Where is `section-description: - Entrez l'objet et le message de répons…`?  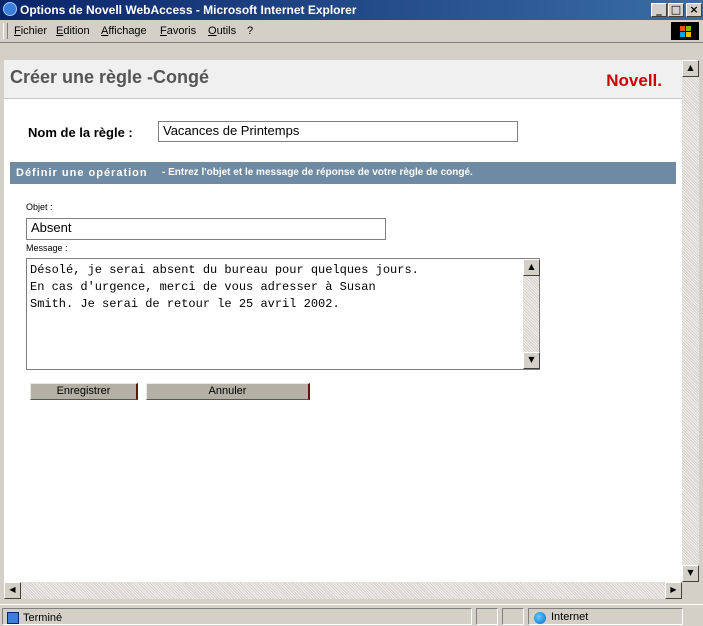 section-description: - Entrez l'objet et le message de répons… is located at coordinates (317, 172).